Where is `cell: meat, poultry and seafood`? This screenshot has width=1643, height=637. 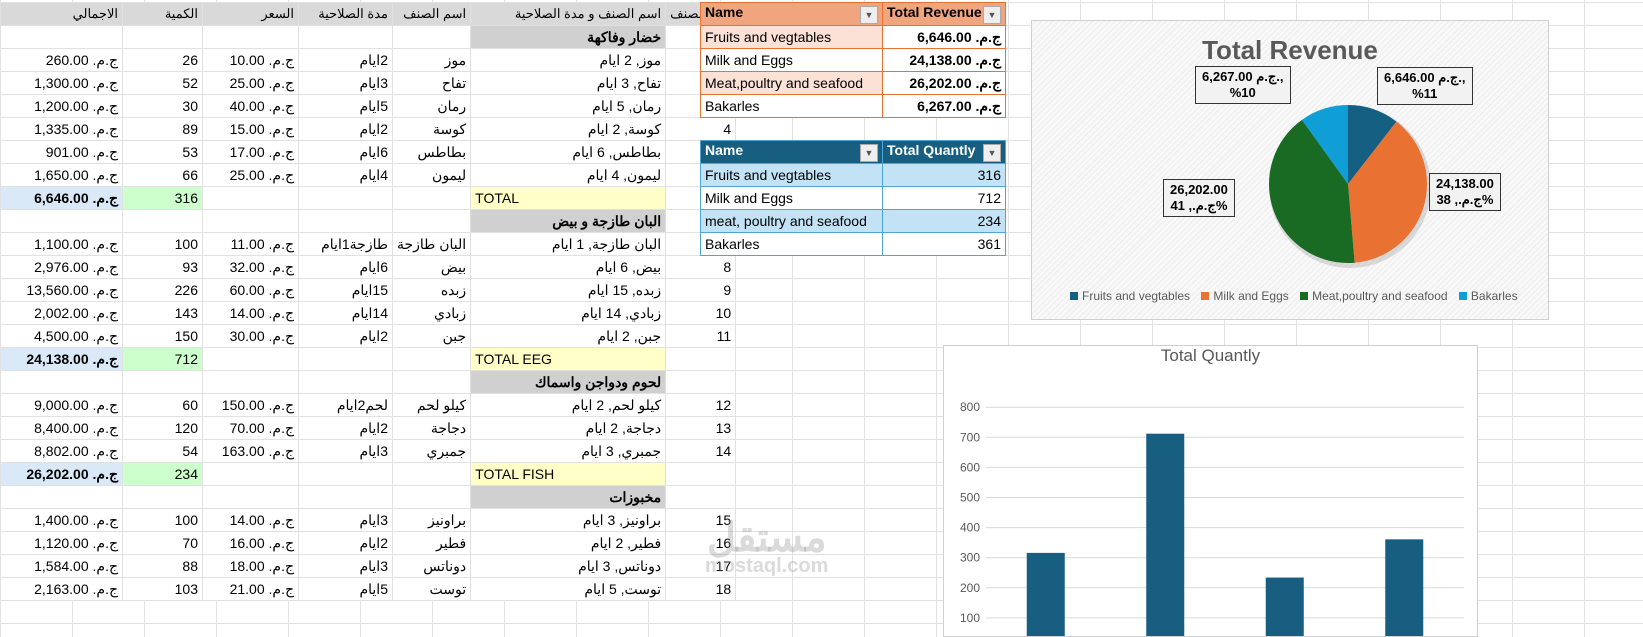 cell: meat, poultry and seafood is located at coordinates (791, 221).